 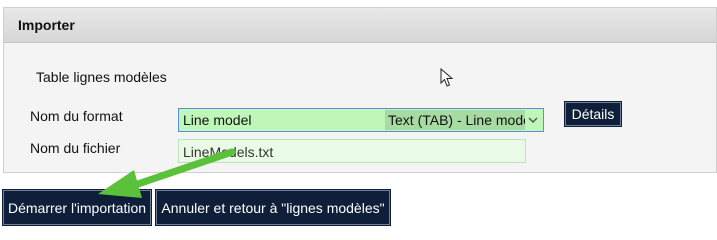 I want to click on file-name-value: LineModels.txt, so click(x=228, y=152).